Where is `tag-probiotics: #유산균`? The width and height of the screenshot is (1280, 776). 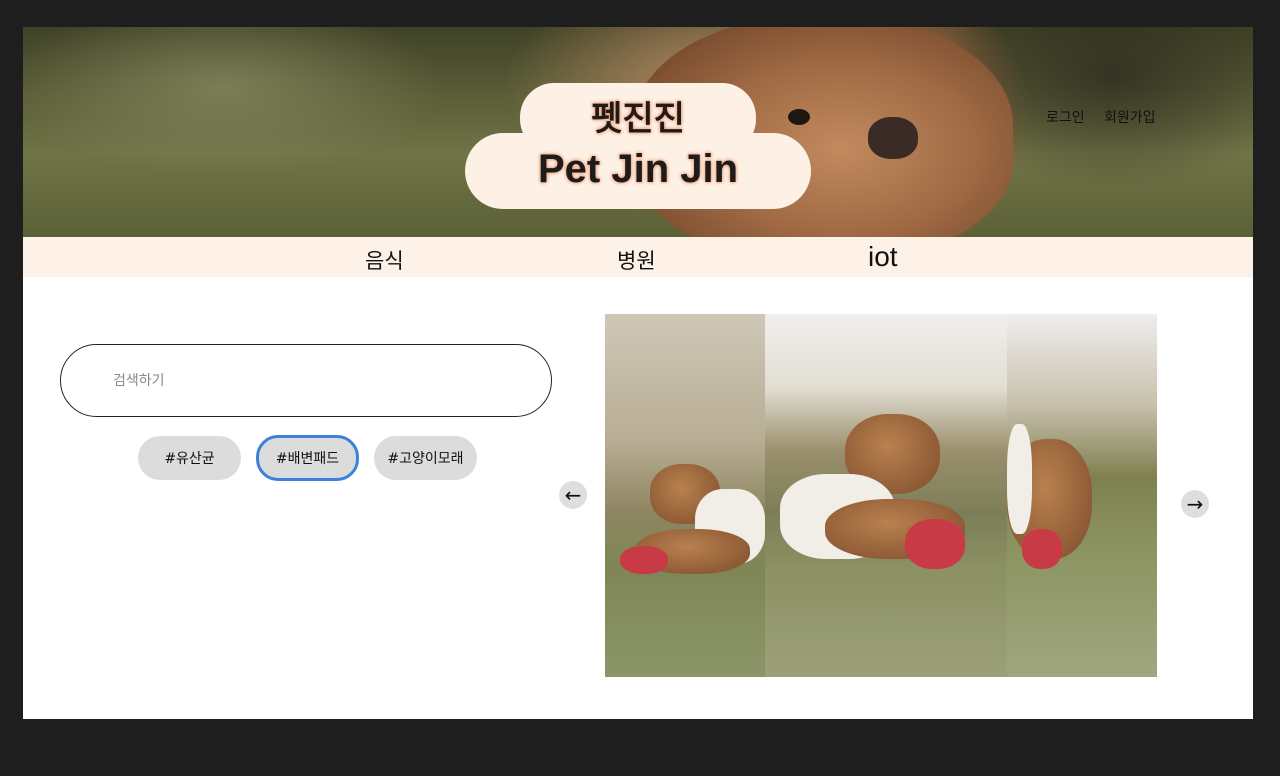 tag-probiotics: #유산균 is located at coordinates (189, 458).